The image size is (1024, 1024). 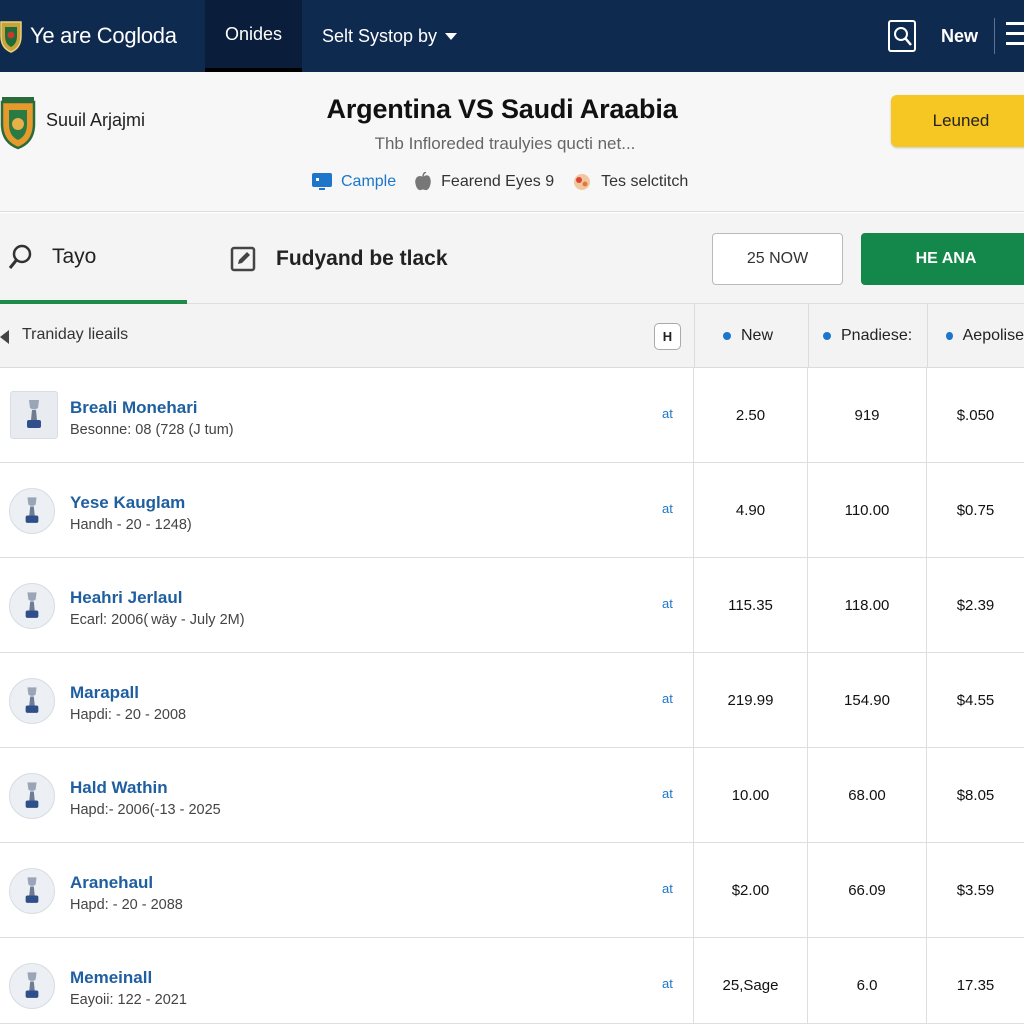 I want to click on value-aepolise: $4.55, so click(x=975, y=700).